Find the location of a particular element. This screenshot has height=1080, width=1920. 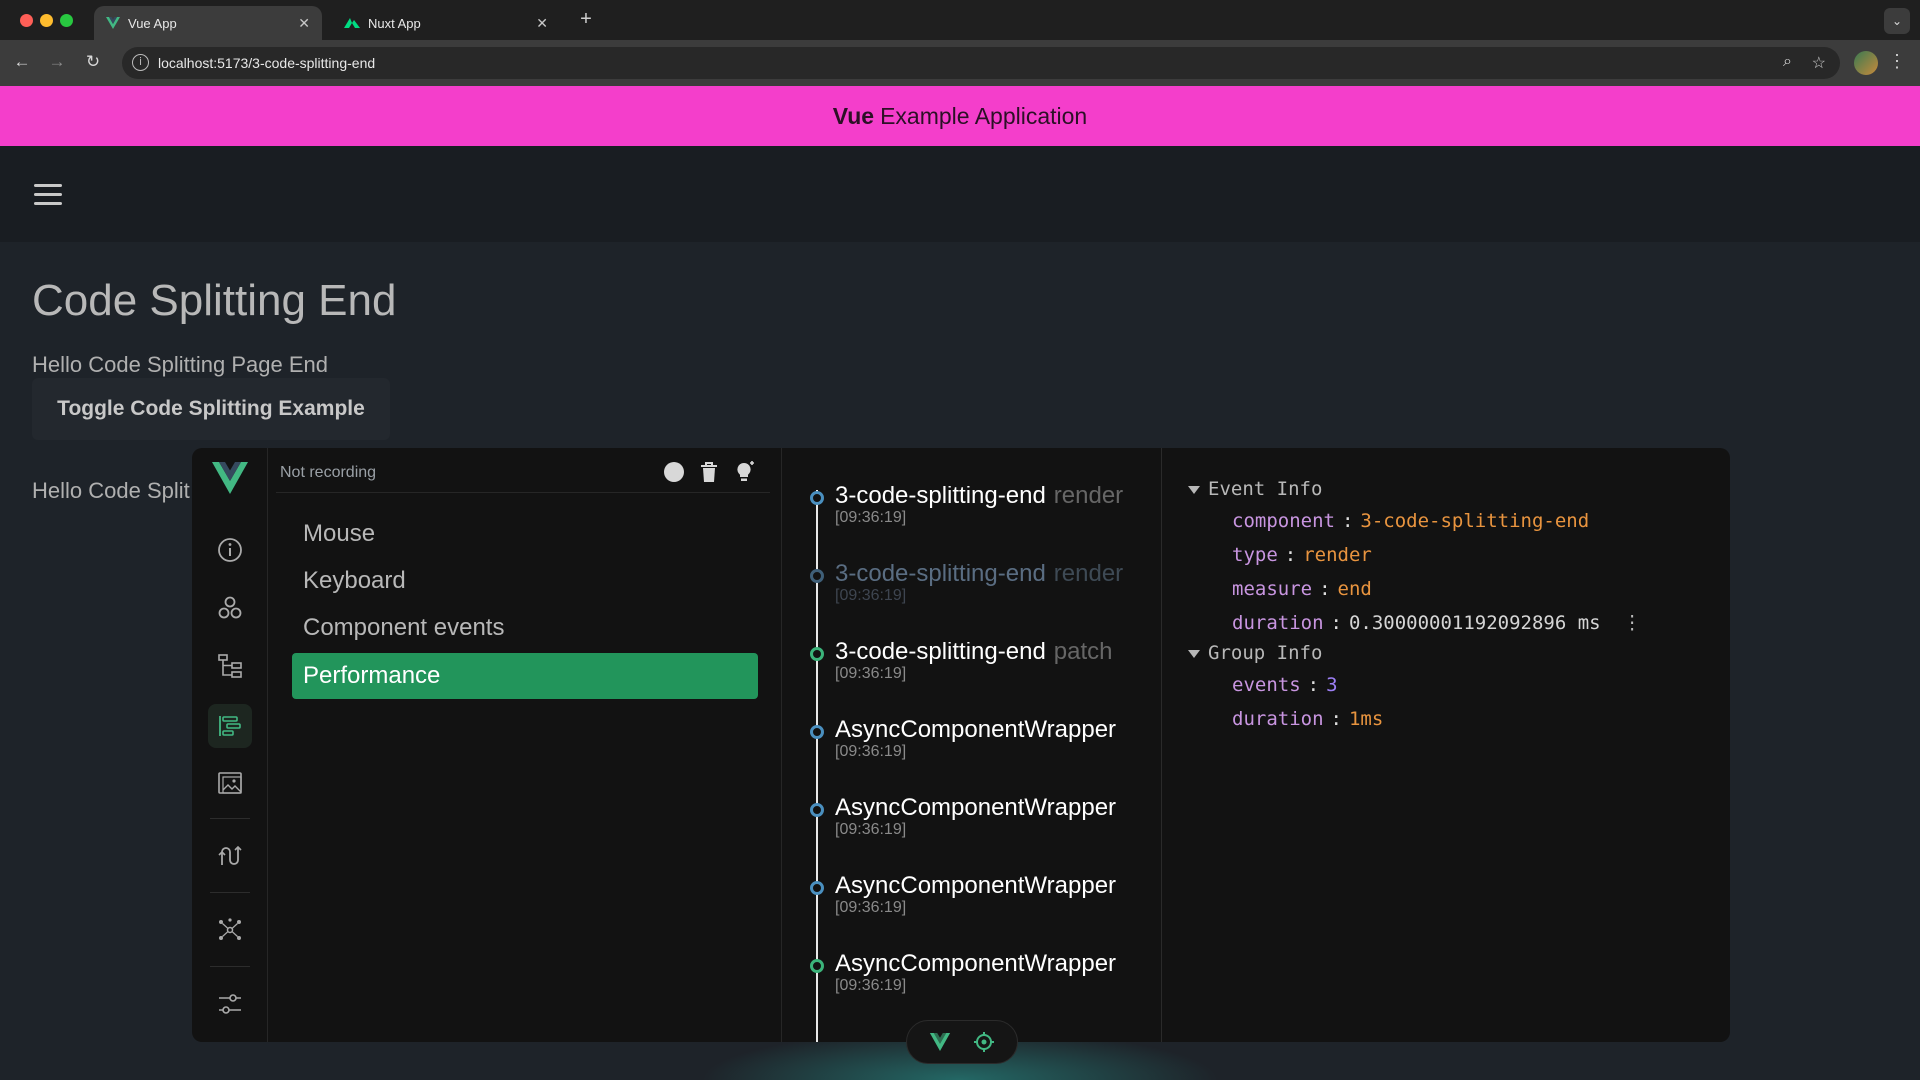

graph-icon is located at coordinates (230, 930).